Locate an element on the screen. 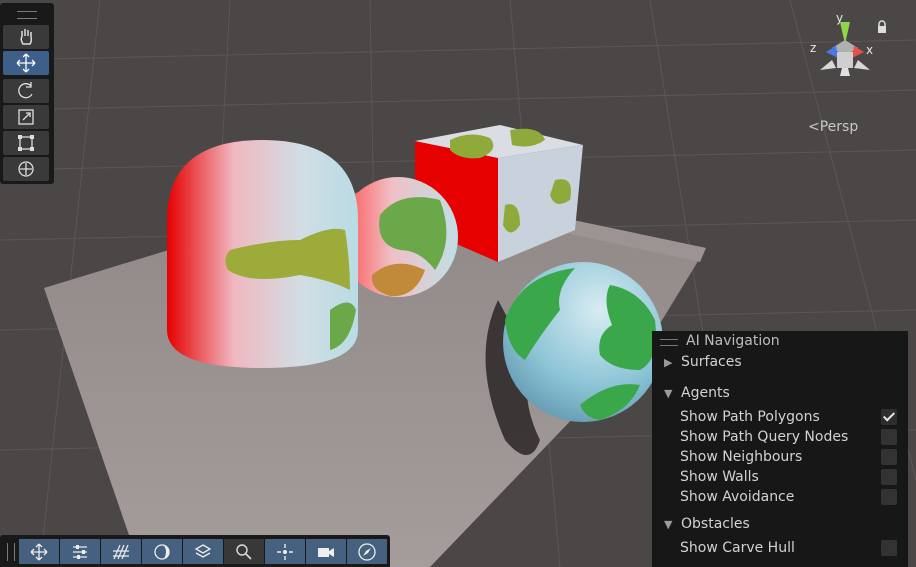 The image size is (916, 567). hand-tool-button is located at coordinates (26, 37).